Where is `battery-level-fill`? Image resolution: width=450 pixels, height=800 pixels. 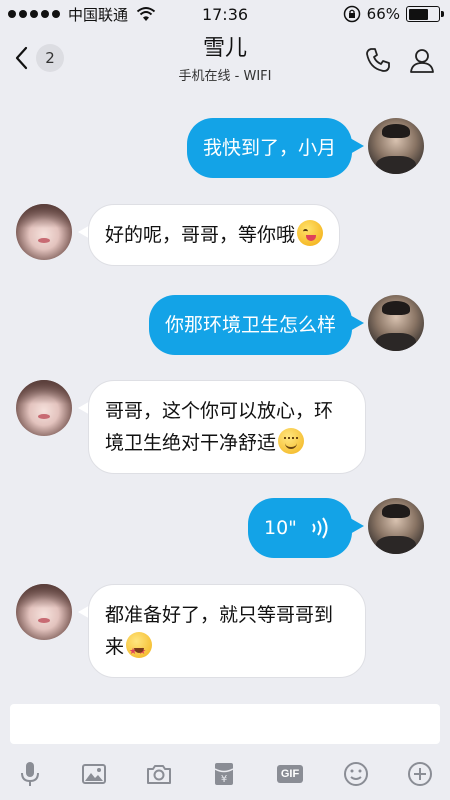
battery-level-fill is located at coordinates (418, 14).